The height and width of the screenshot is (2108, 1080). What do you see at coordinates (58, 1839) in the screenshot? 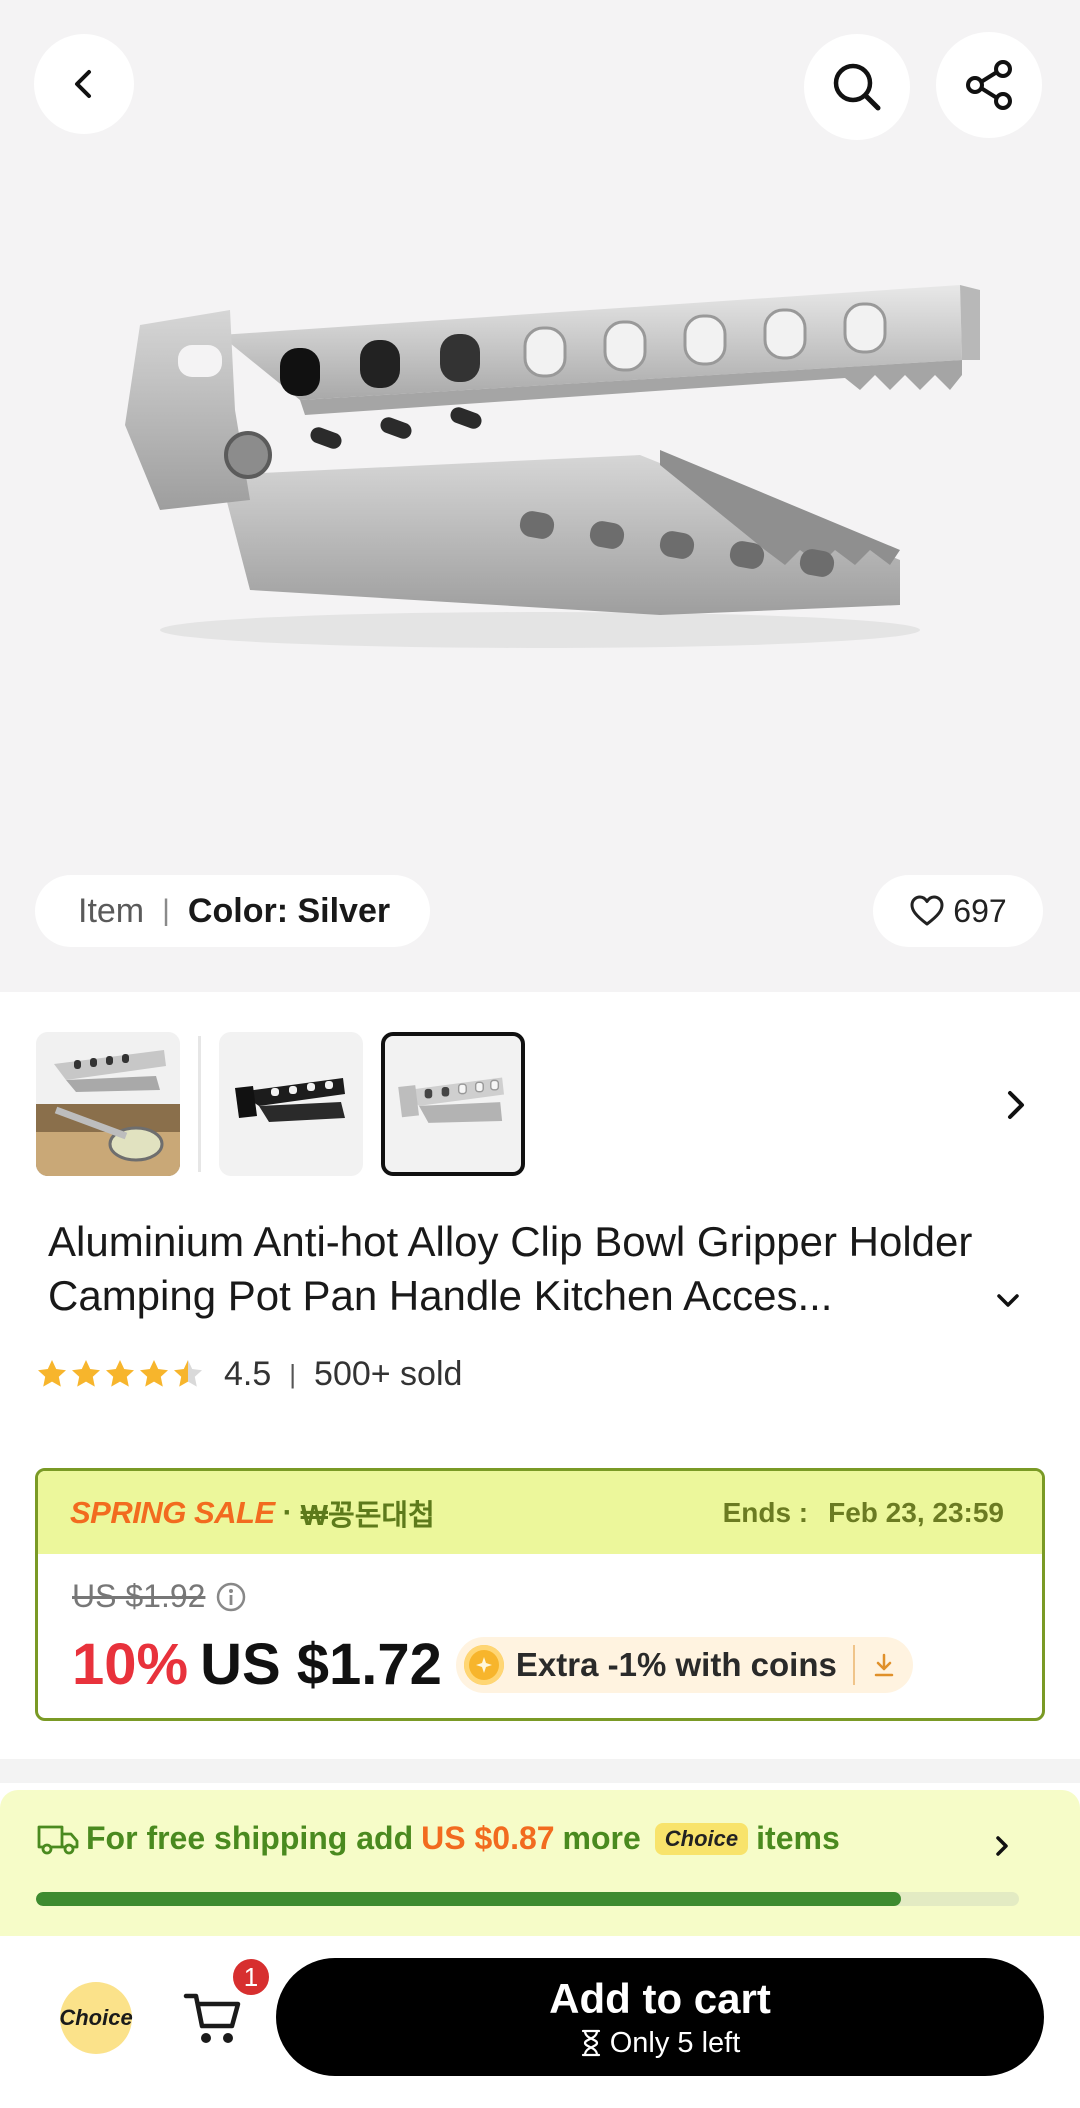
I see `delivery-truck-icon` at bounding box center [58, 1839].